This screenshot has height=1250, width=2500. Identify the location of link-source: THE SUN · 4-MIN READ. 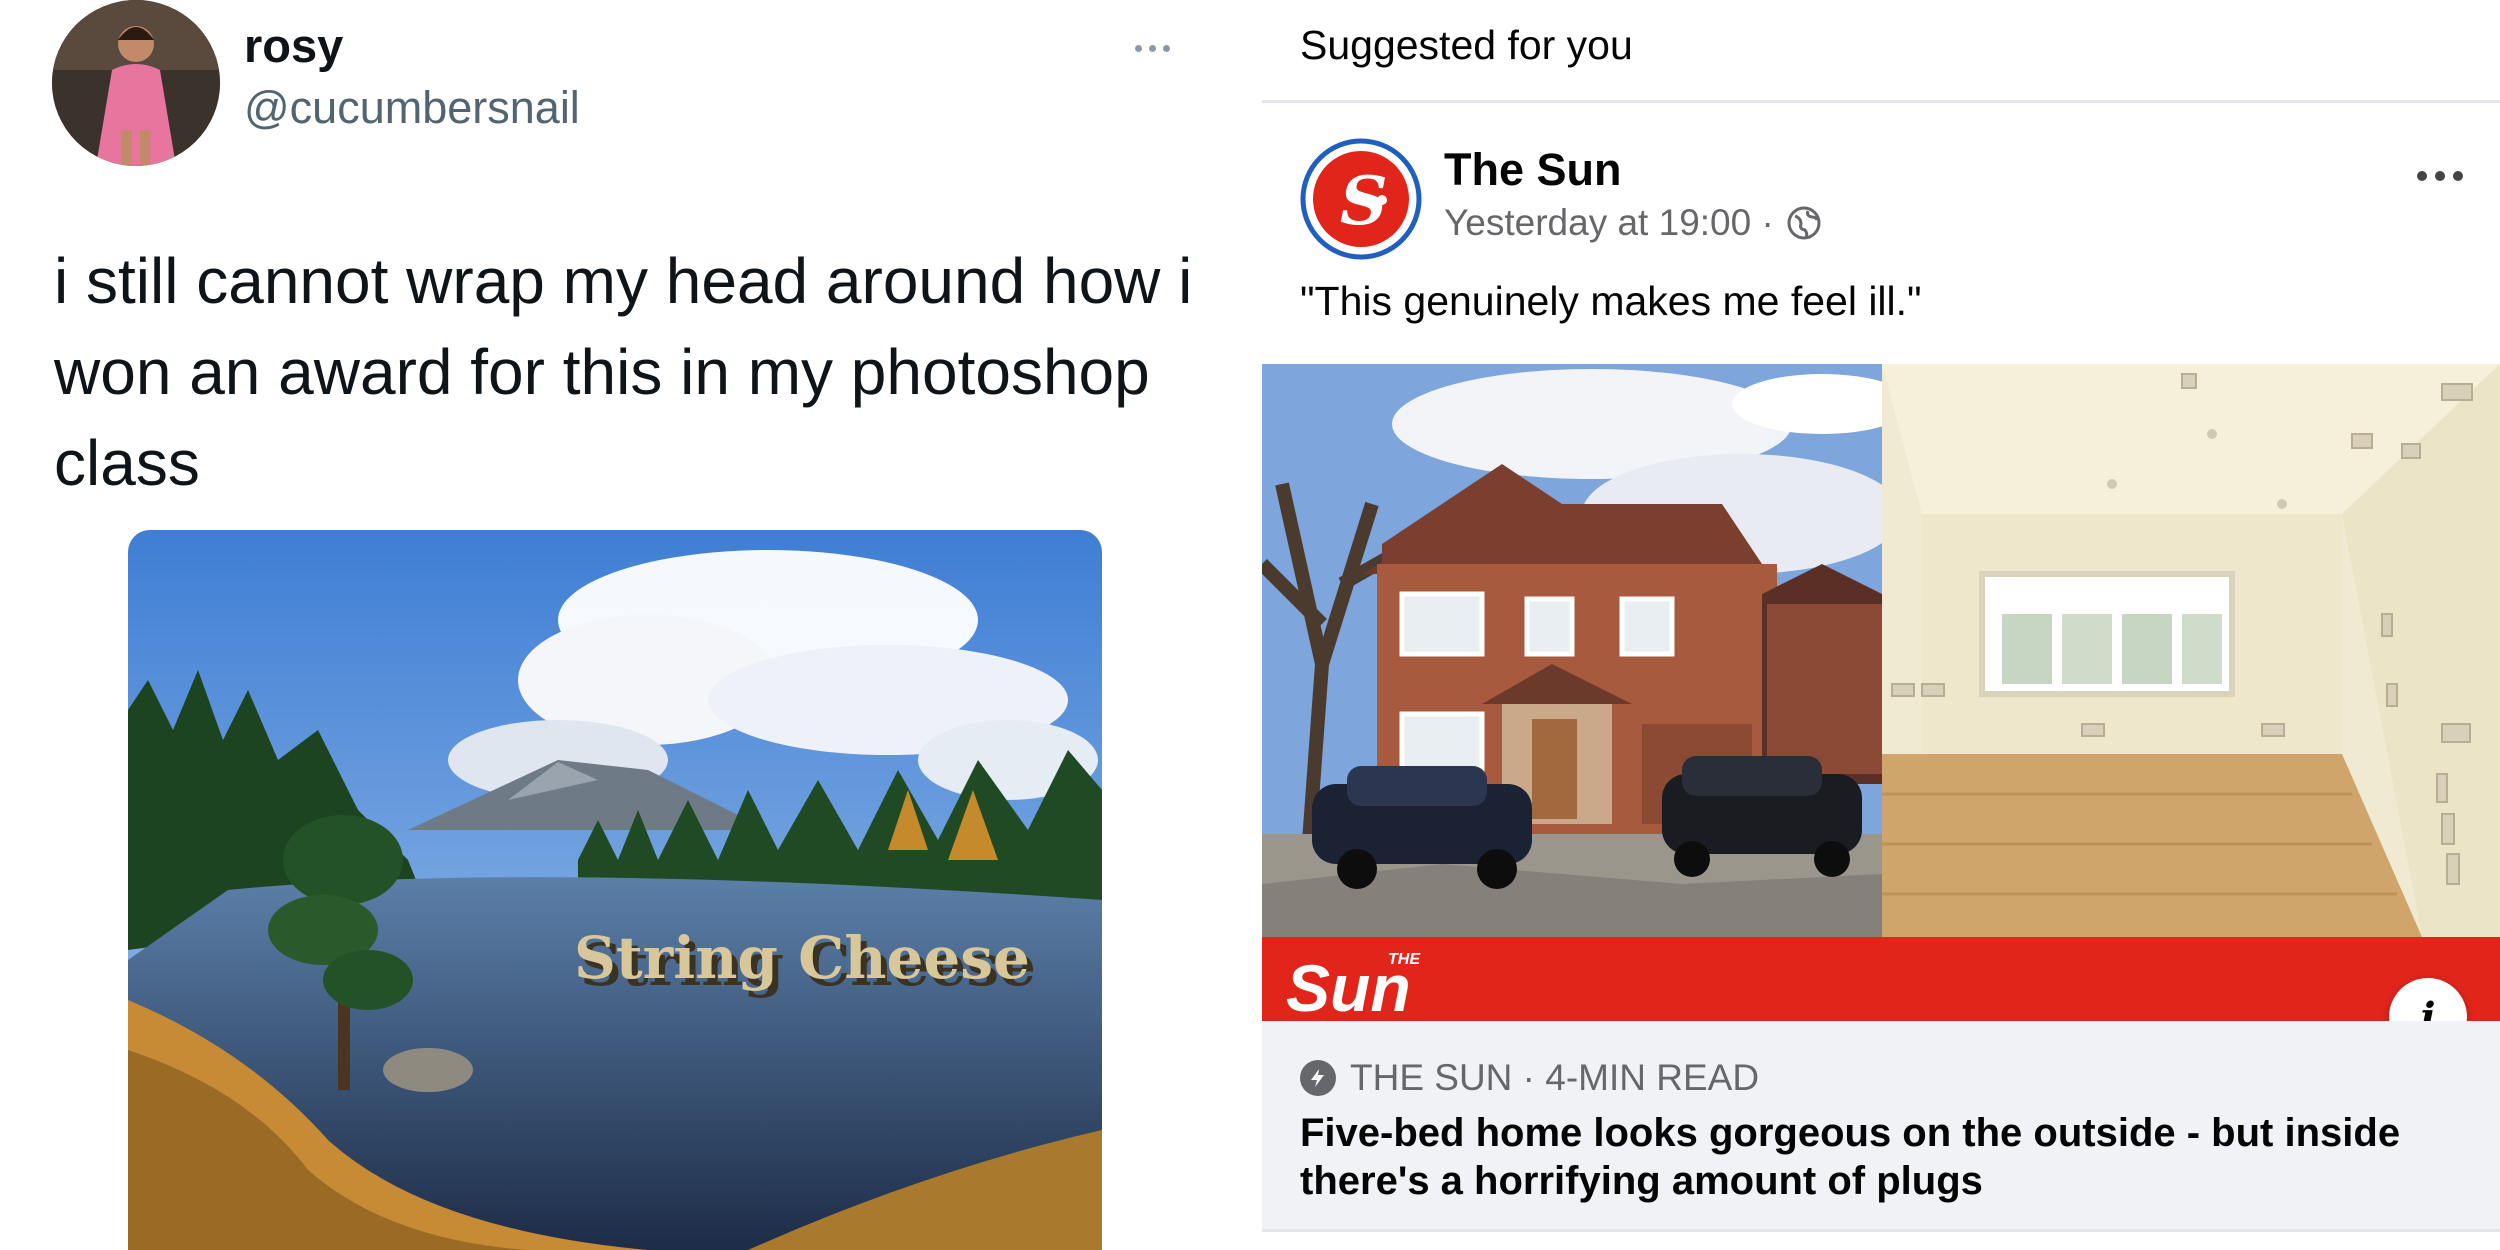
(1529, 1078).